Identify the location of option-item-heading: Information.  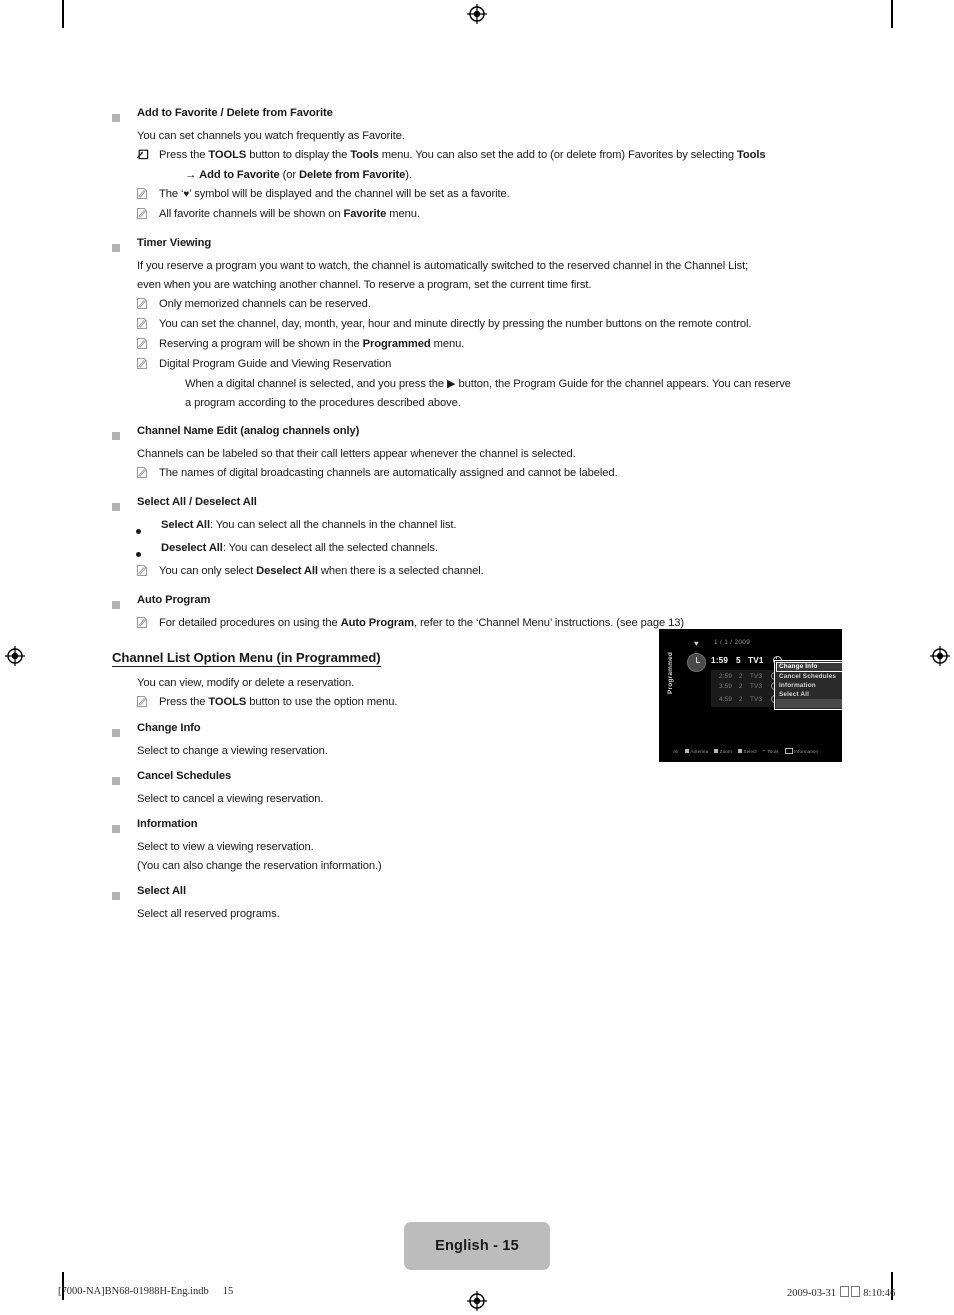
(167, 824).